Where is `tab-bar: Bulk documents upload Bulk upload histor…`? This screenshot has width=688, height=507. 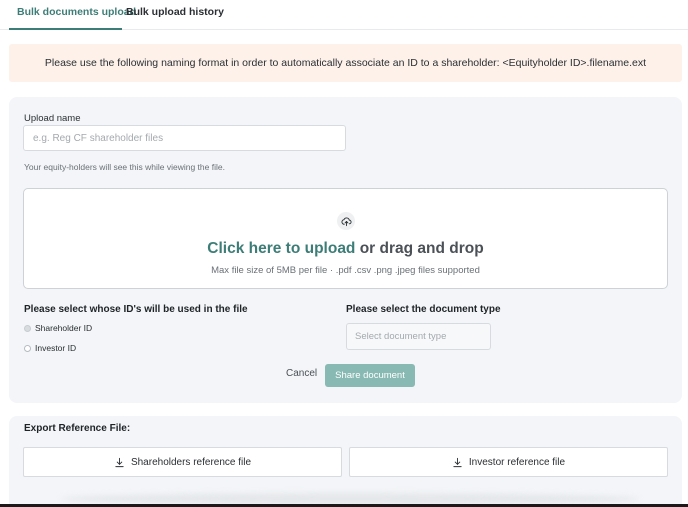
tab-bar: Bulk documents upload Bulk upload histor… is located at coordinates (344, 15).